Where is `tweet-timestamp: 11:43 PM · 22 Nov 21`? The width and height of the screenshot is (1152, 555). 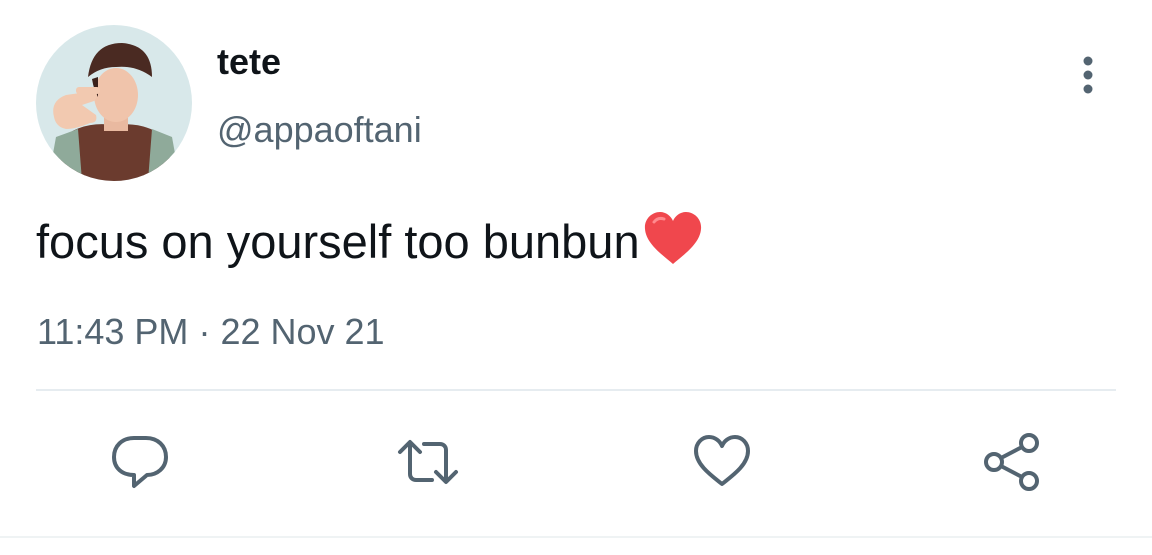 tweet-timestamp: 11:43 PM · 22 Nov 21 is located at coordinates (211, 332).